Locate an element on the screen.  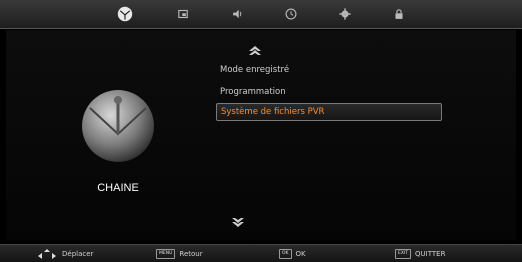
exit-key: EXIT is located at coordinates (403, 254).